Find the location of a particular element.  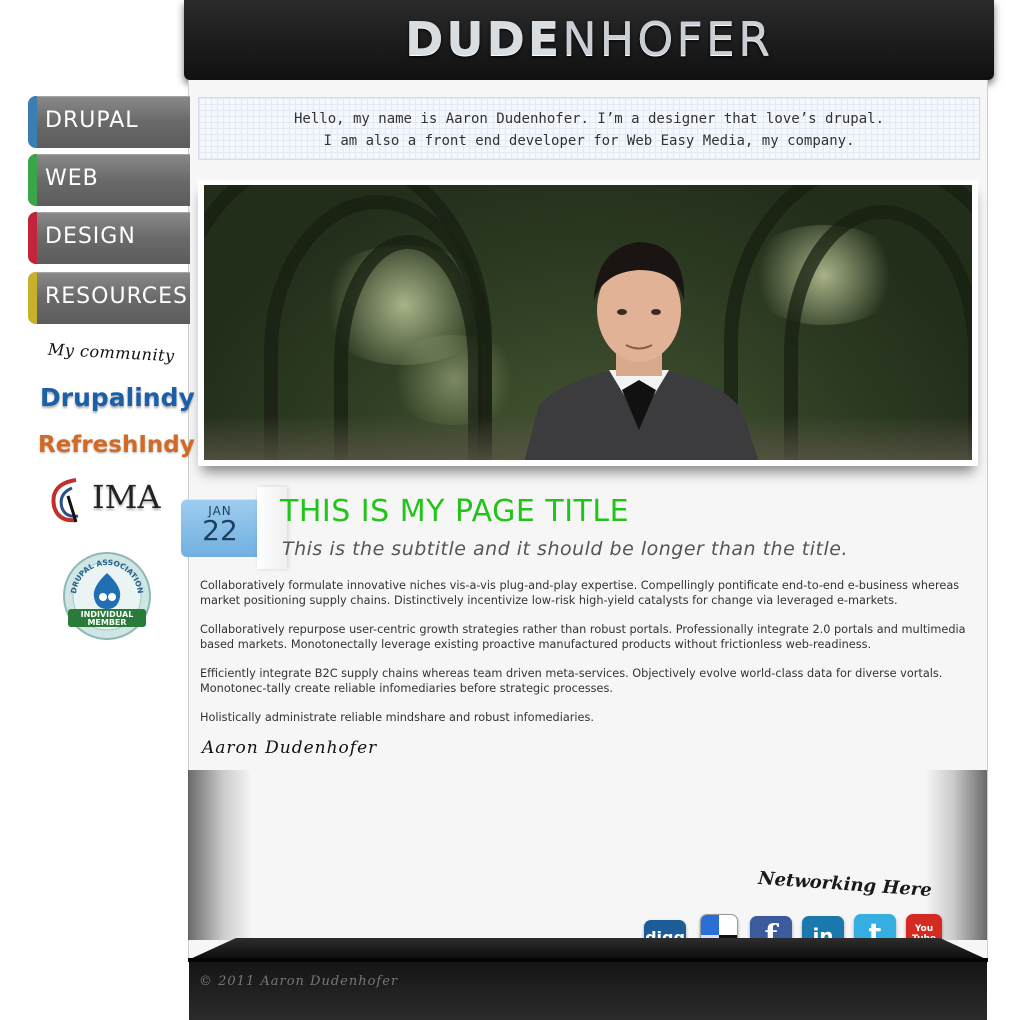

page-title: THIS IS MY PAGE TITLE is located at coordinates (455, 511).